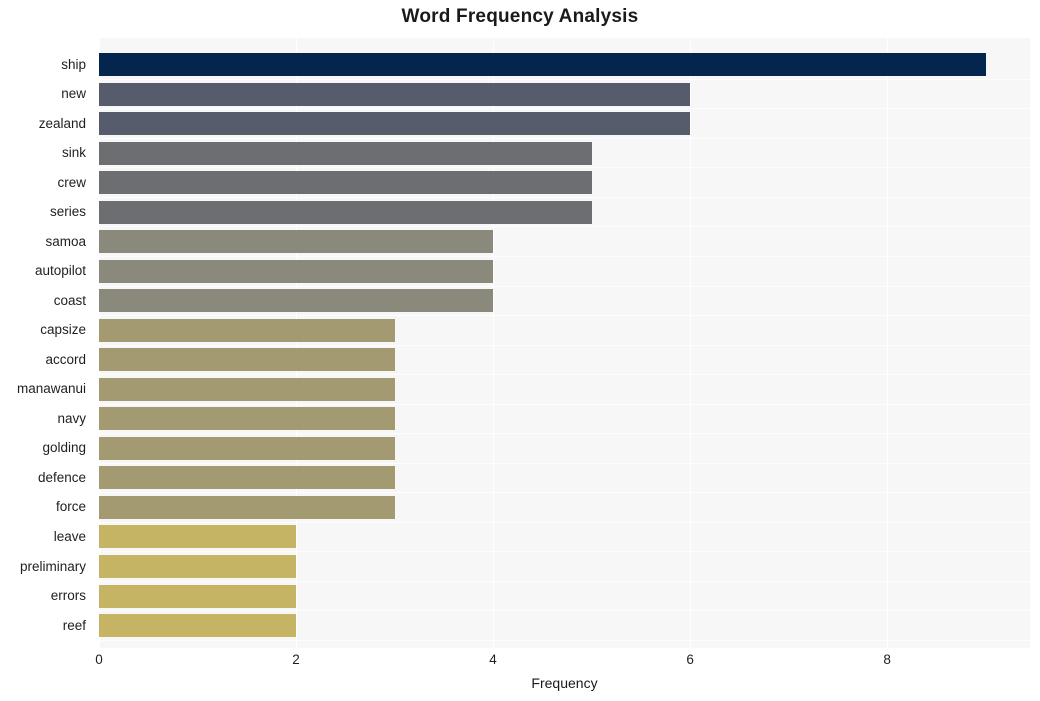 The width and height of the screenshot is (1040, 701). Describe the element at coordinates (296, 242) in the screenshot. I see `bar-samoa` at that location.